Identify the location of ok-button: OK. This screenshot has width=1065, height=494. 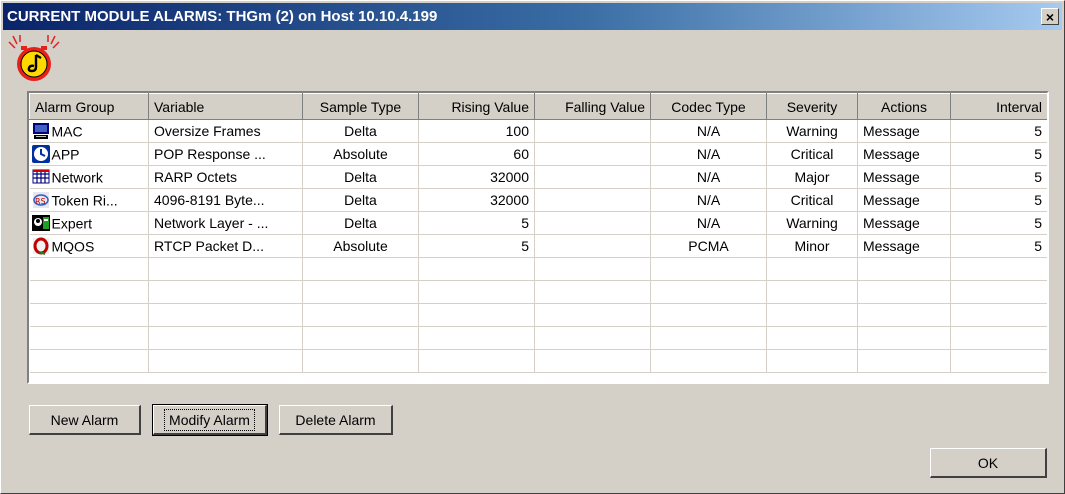
(988, 463).